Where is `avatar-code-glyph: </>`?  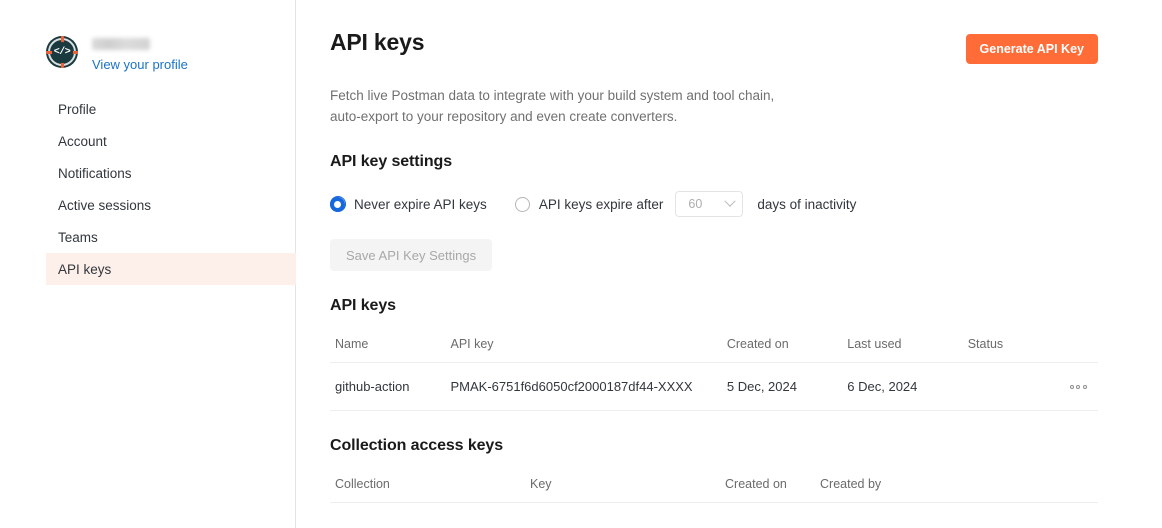
avatar-code-glyph: </> is located at coordinates (62, 52).